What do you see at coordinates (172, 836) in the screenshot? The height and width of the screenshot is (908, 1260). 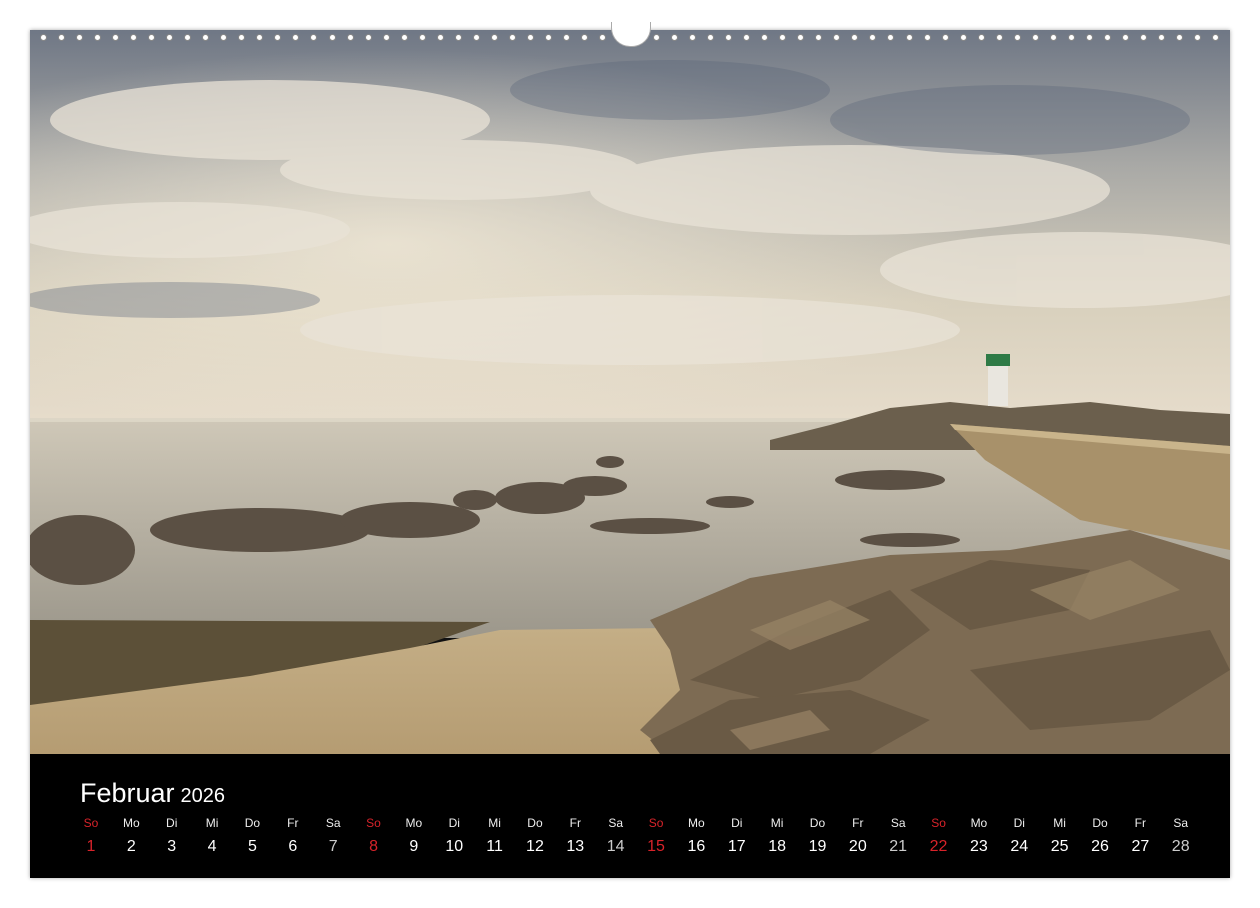 I see `day-cell: Di 3` at bounding box center [172, 836].